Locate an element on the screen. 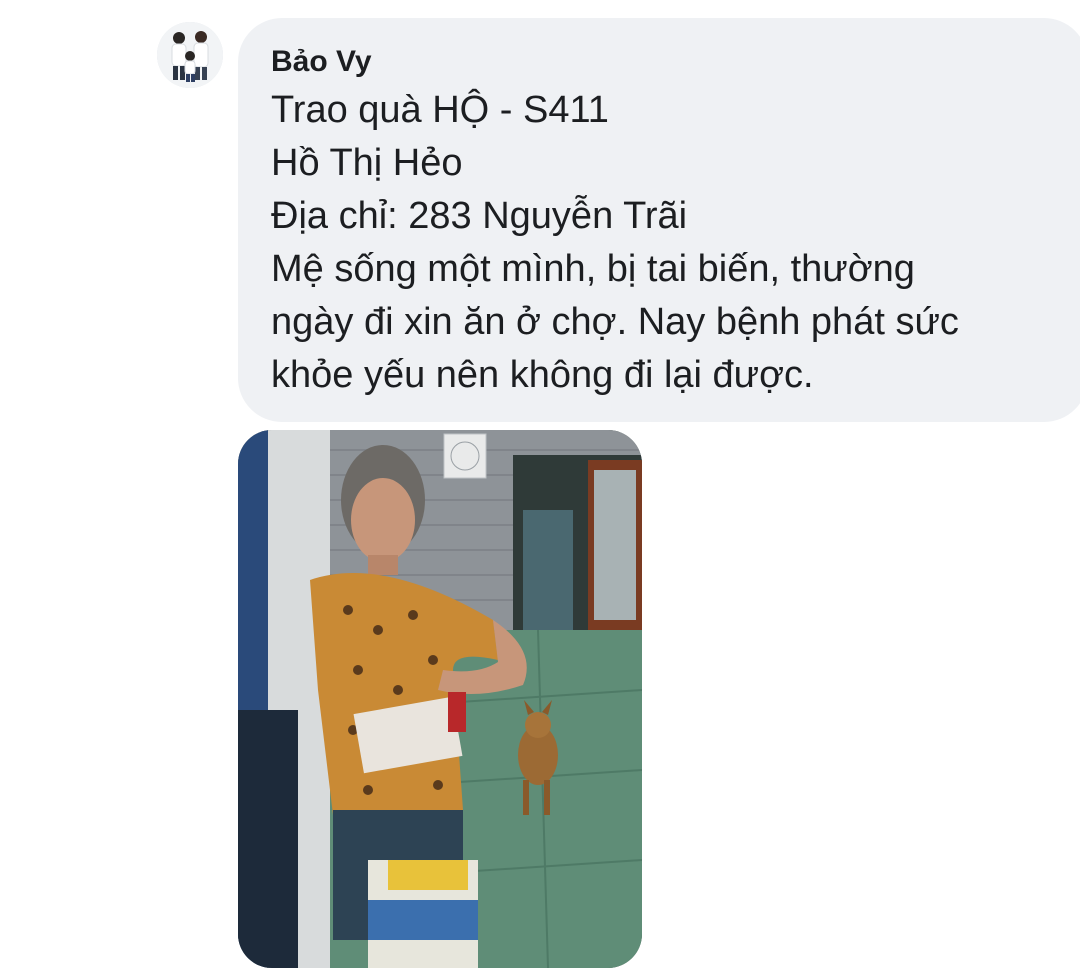  message-line: Trao quà HỘ - S411 is located at coordinates (440, 110).